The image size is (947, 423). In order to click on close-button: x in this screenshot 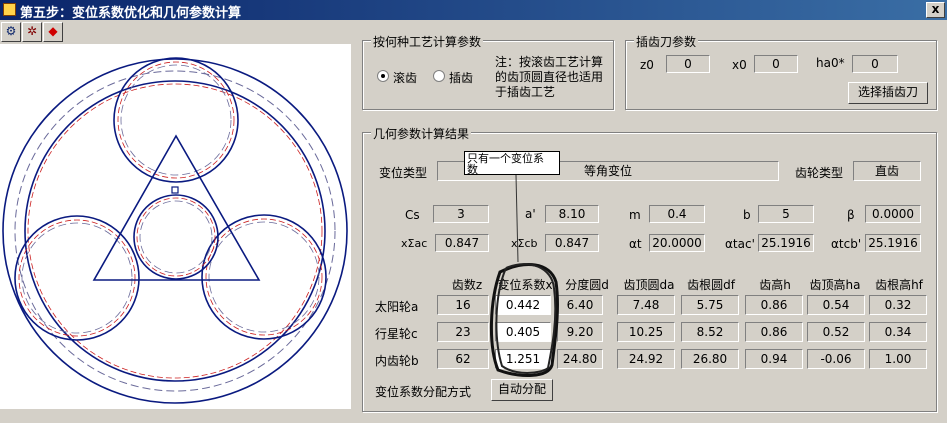, I will do `click(935, 10)`.